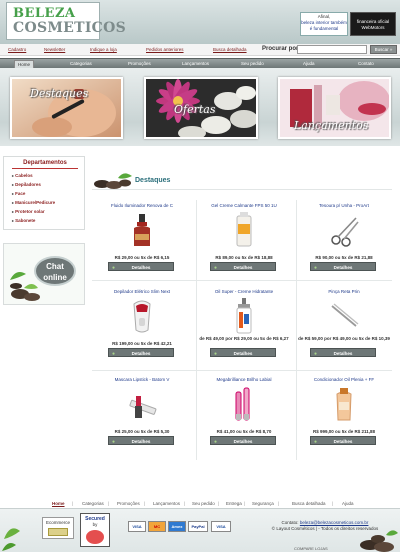 The height and width of the screenshot is (552, 400). I want to click on contact-email-link: beleza@belezacosmeticos.com.br, so click(334, 522).